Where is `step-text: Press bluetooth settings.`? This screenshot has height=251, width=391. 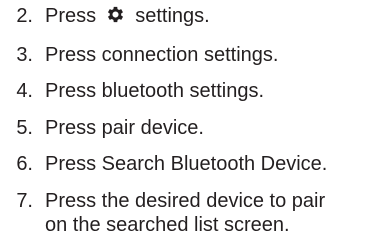
step-text: Press bluetooth settings. is located at coordinates (155, 91).